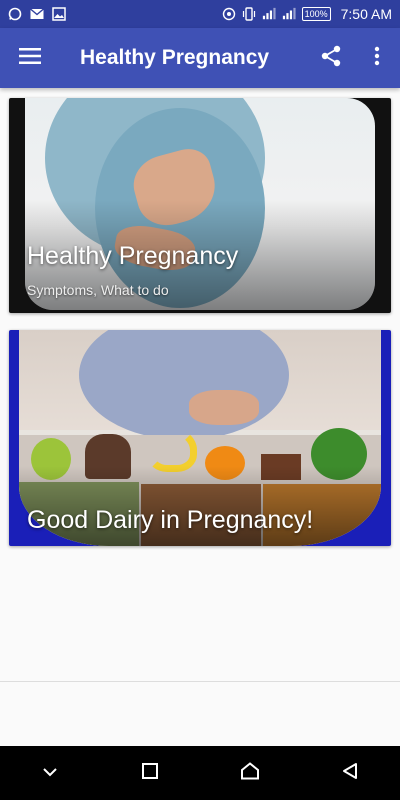 The height and width of the screenshot is (800, 400). I want to click on battery-icon: 100%, so click(316, 14).